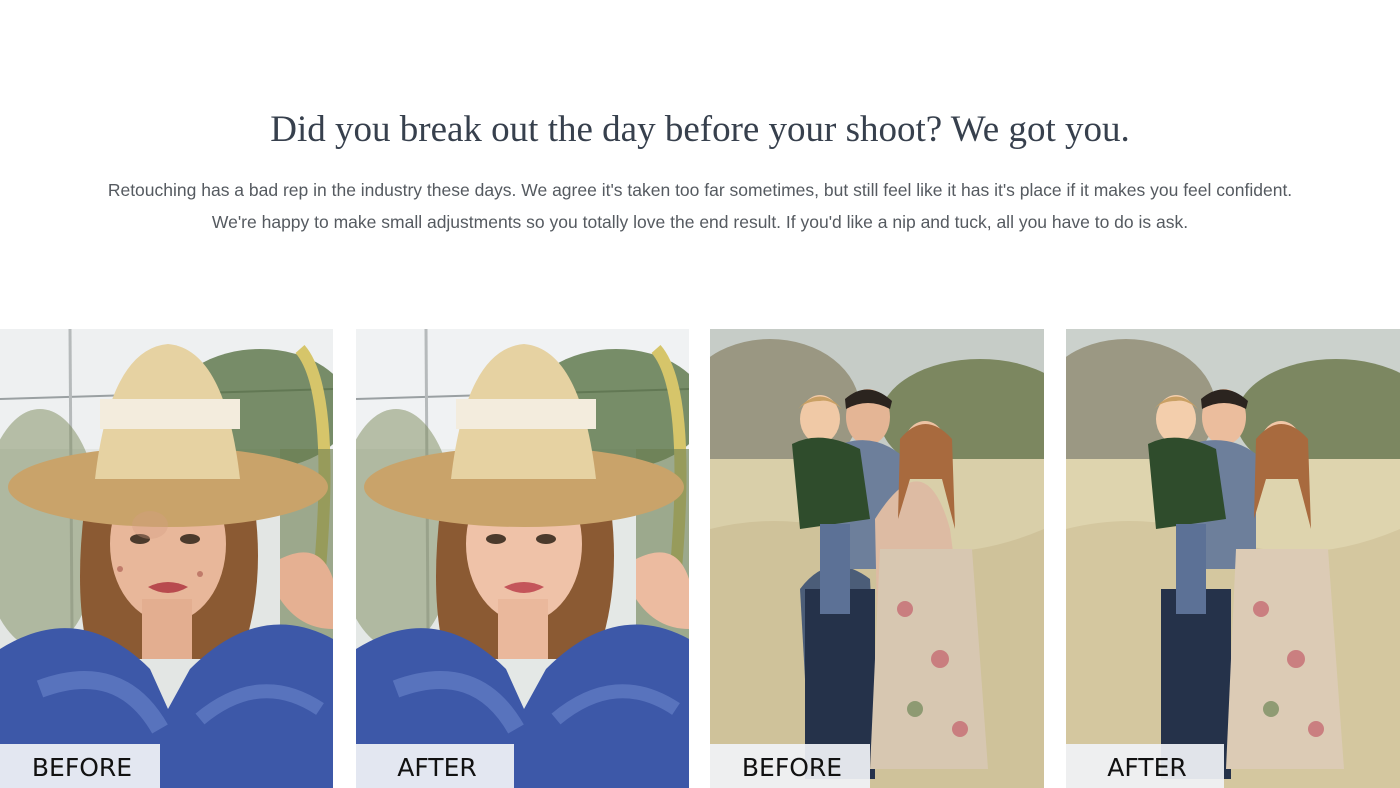 Image resolution: width=1400 pixels, height=788 pixels. I want to click on before-photo-portrait: BEFORE, so click(166, 558).